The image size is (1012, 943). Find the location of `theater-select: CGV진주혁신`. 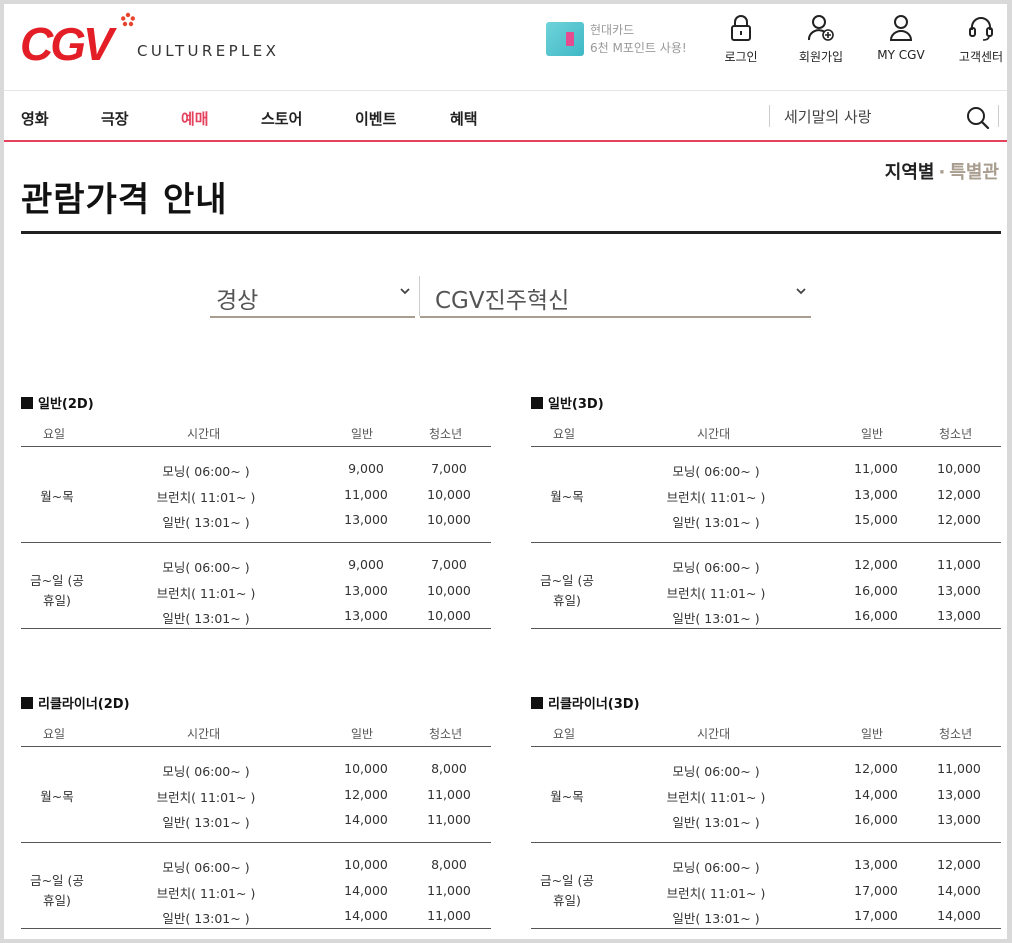

theater-select: CGV진주혁신 is located at coordinates (615, 297).